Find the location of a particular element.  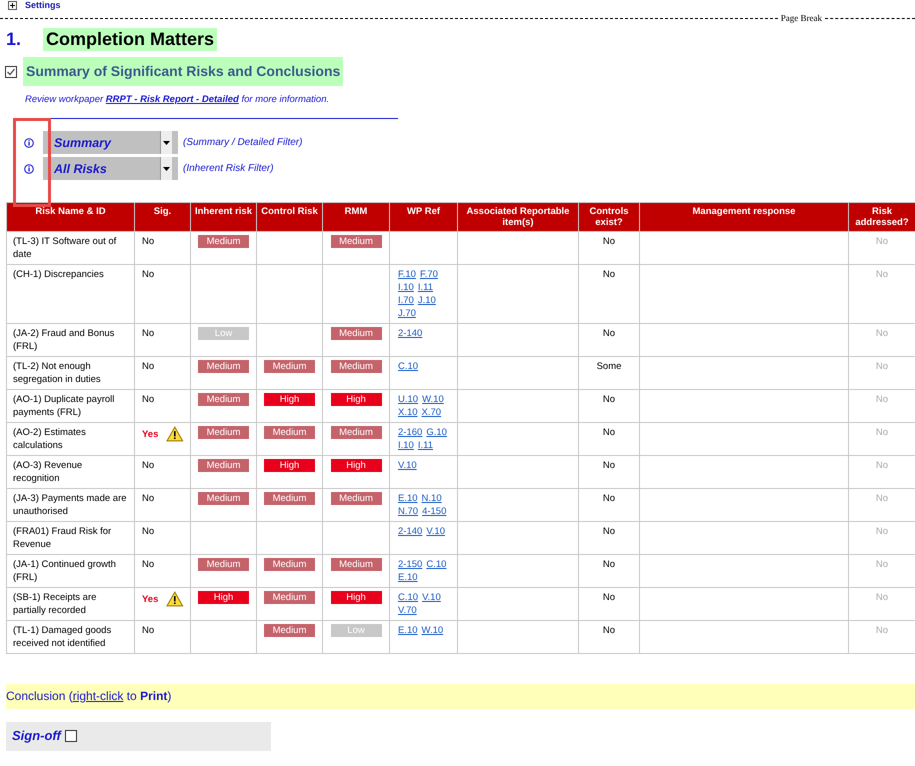

workpaper-ref-link: X.10 is located at coordinates (408, 412).